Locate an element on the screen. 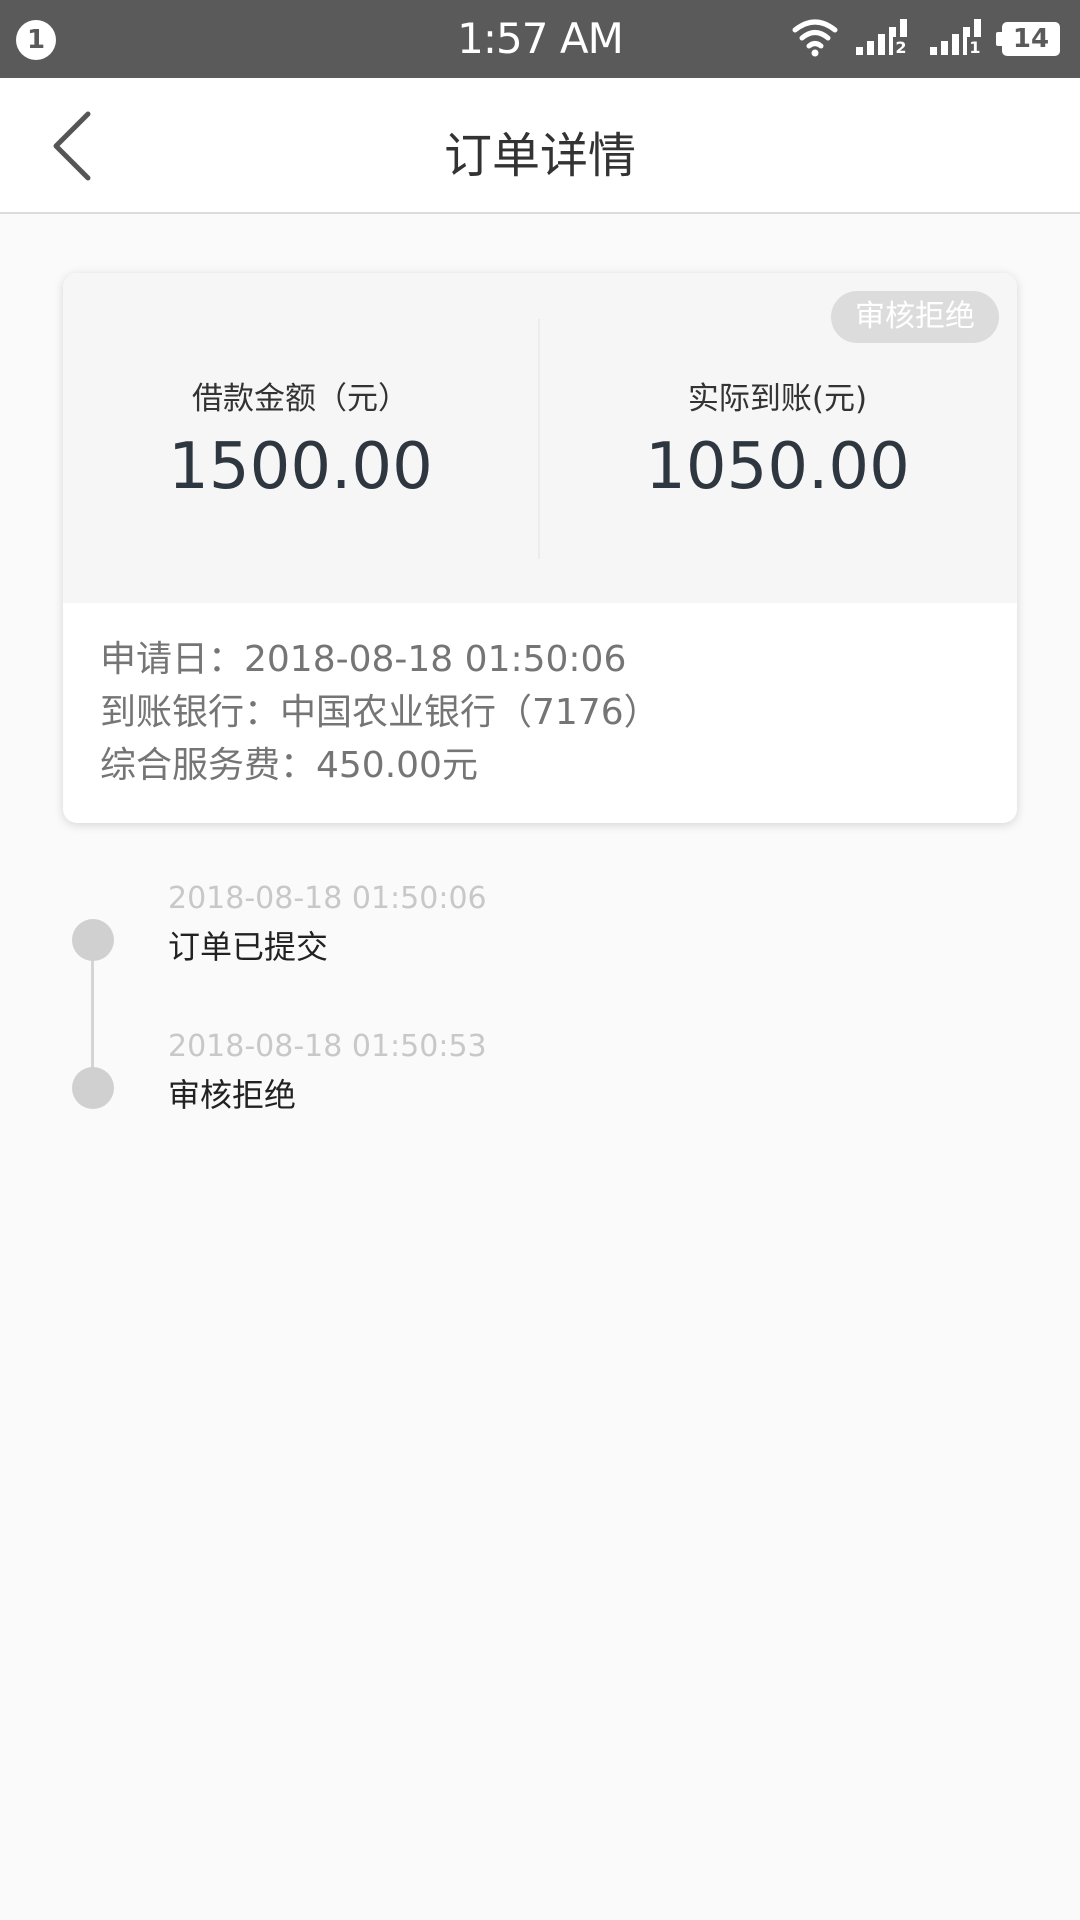 This screenshot has height=1920, width=1080. svg-text: 2 is located at coordinates (900, 47).